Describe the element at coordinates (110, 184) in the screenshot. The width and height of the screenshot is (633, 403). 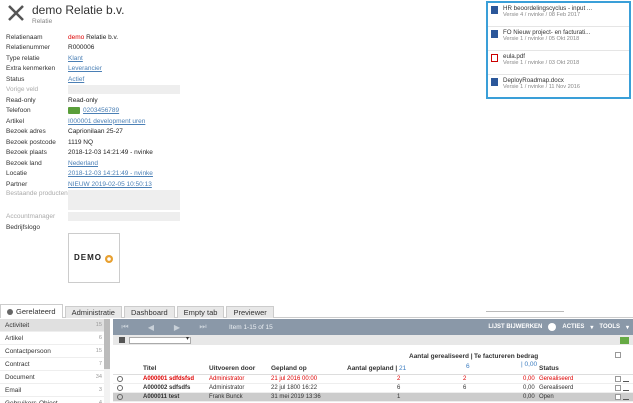
I see `link-partner: NIEUW 2019-02-05 10:50:13` at that location.